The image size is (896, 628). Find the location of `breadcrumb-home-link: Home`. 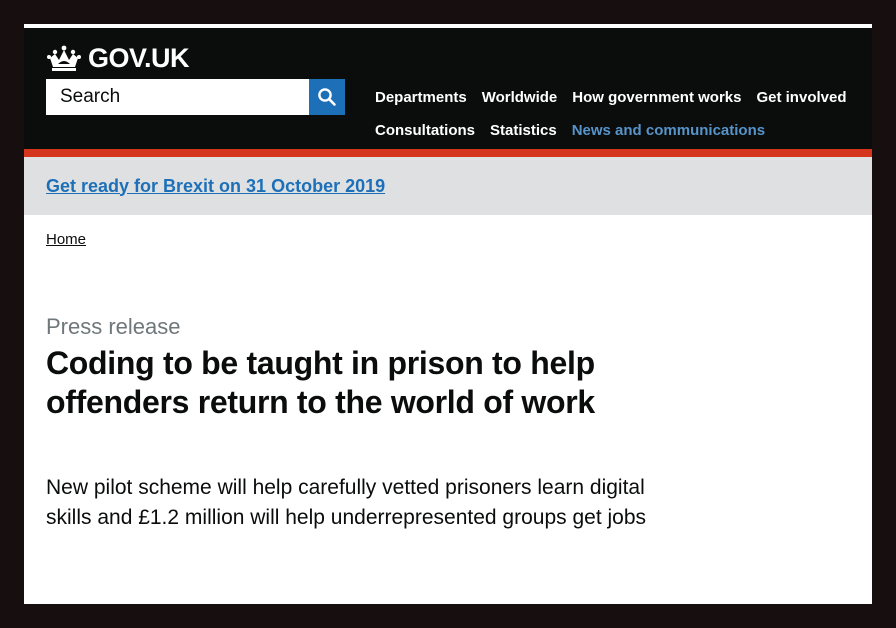

breadcrumb-home-link: Home is located at coordinates (66, 239).